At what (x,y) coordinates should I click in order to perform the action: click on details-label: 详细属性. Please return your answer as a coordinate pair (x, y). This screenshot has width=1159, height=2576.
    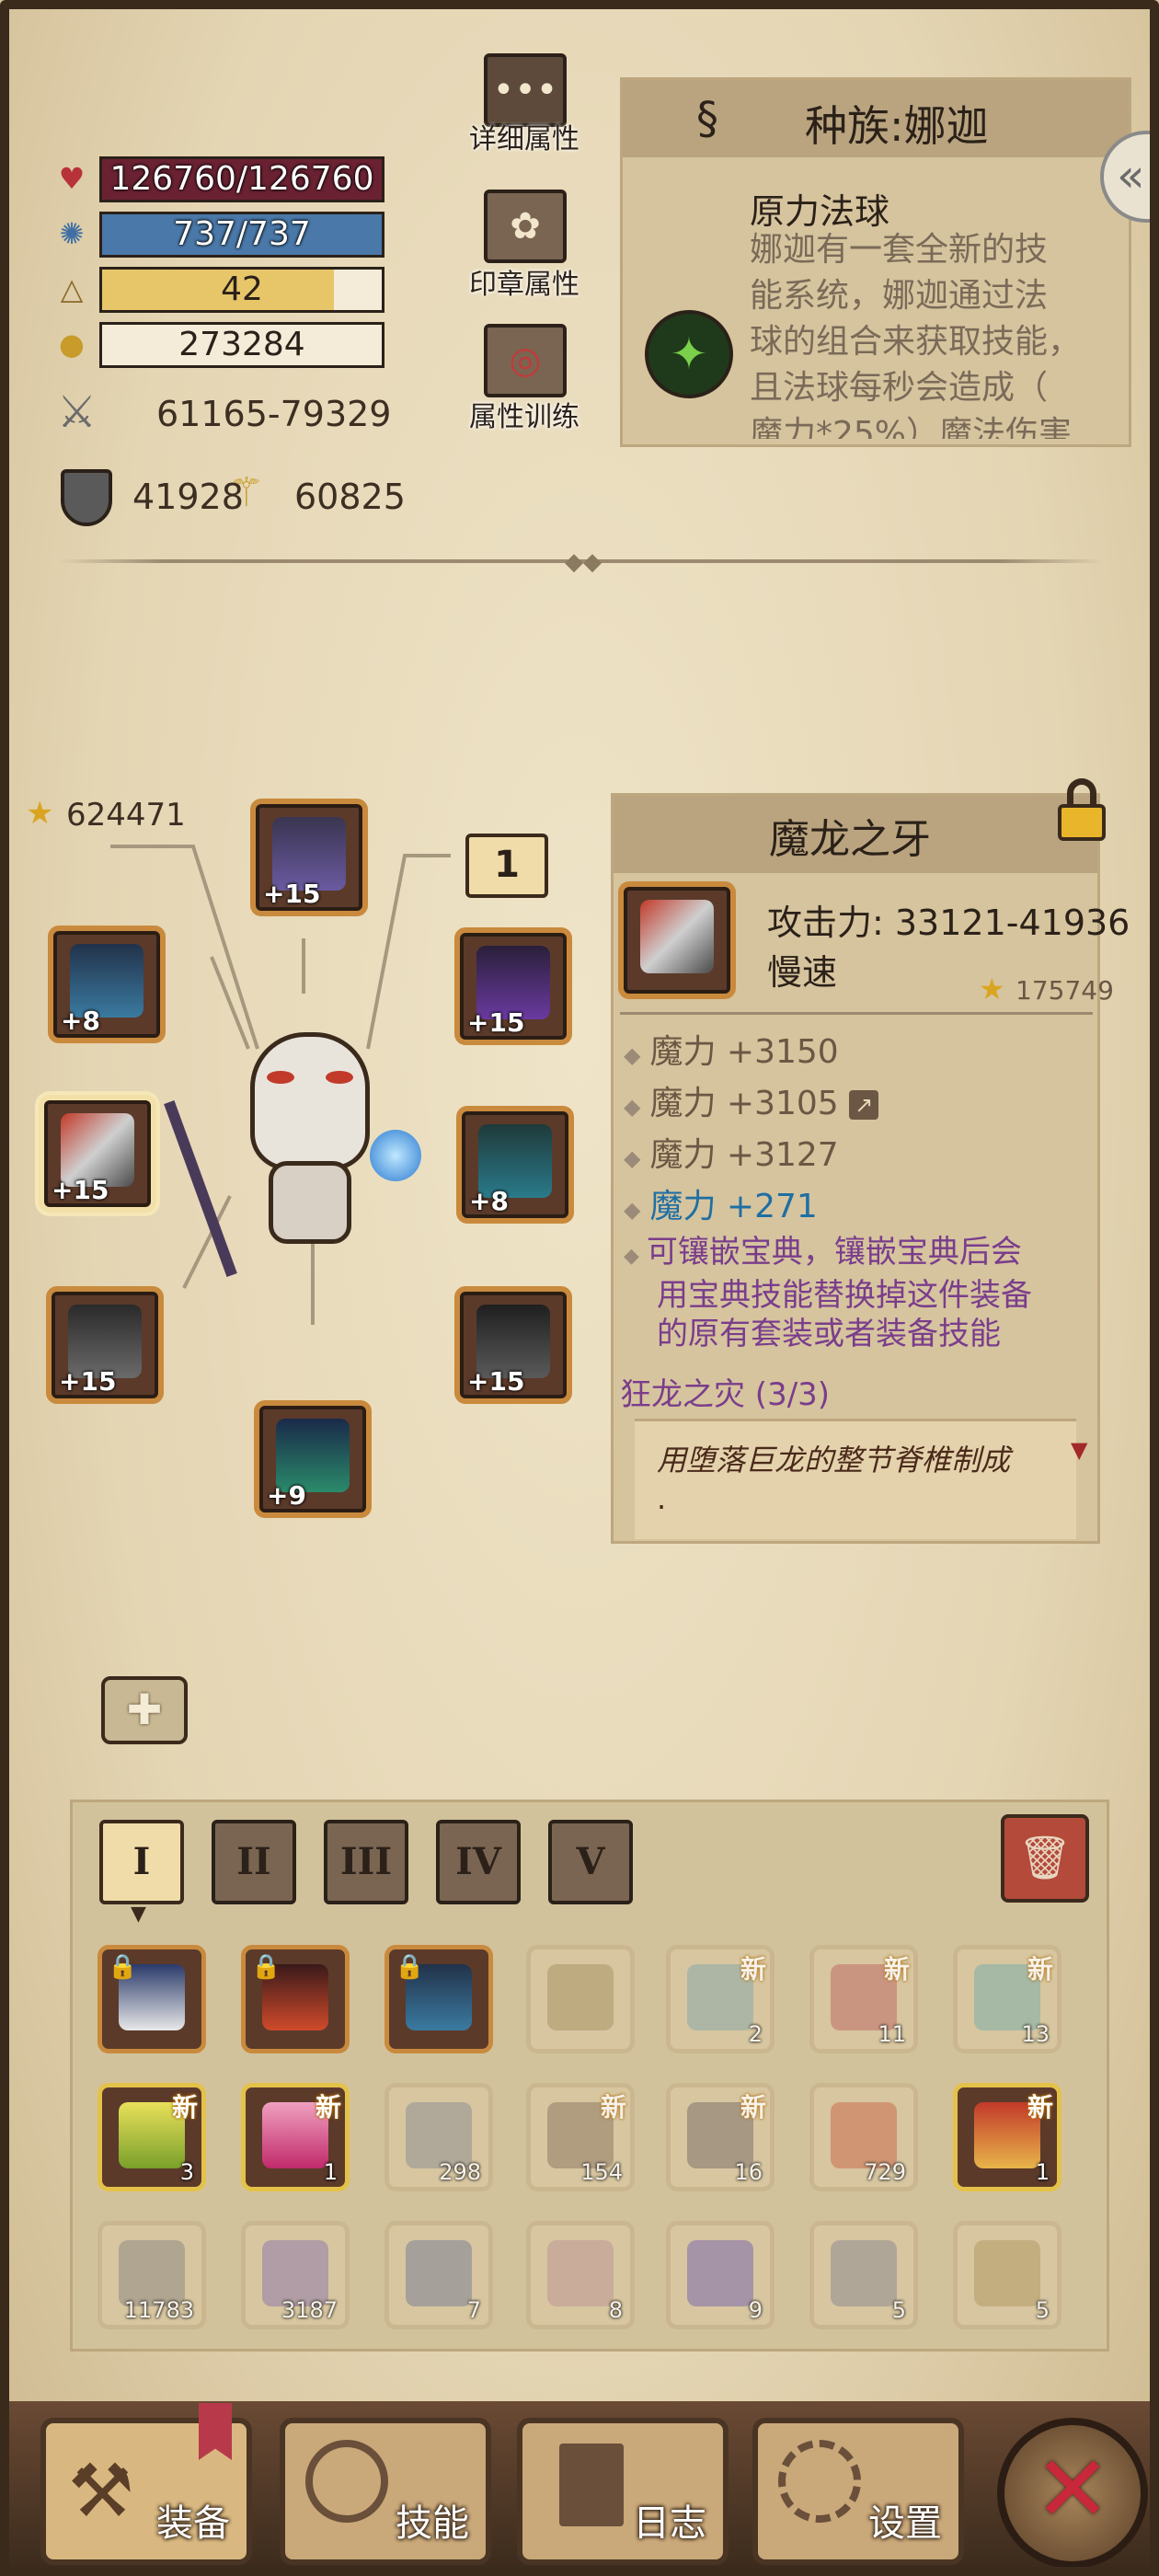
    Looking at the image, I should click on (524, 136).